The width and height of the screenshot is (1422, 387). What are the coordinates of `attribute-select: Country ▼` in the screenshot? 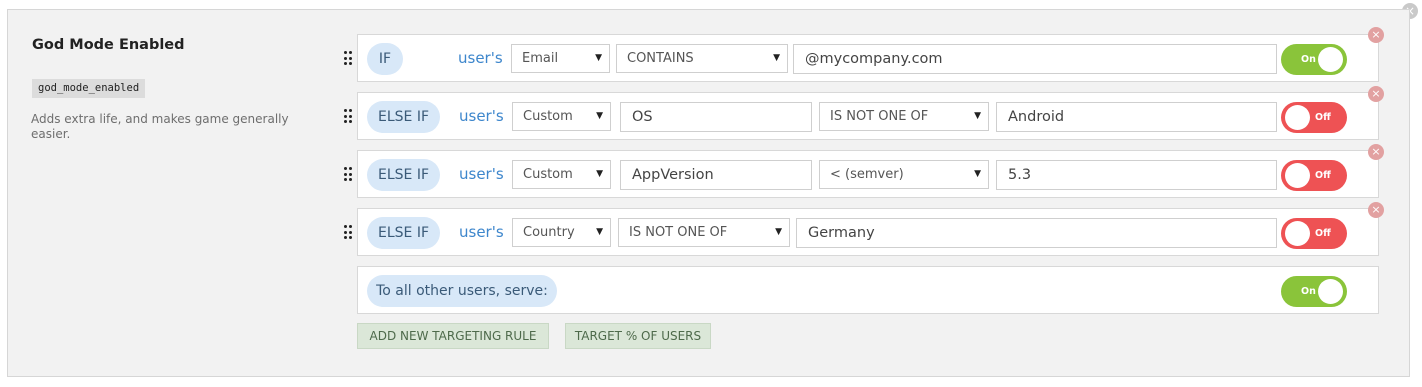 It's located at (561, 232).